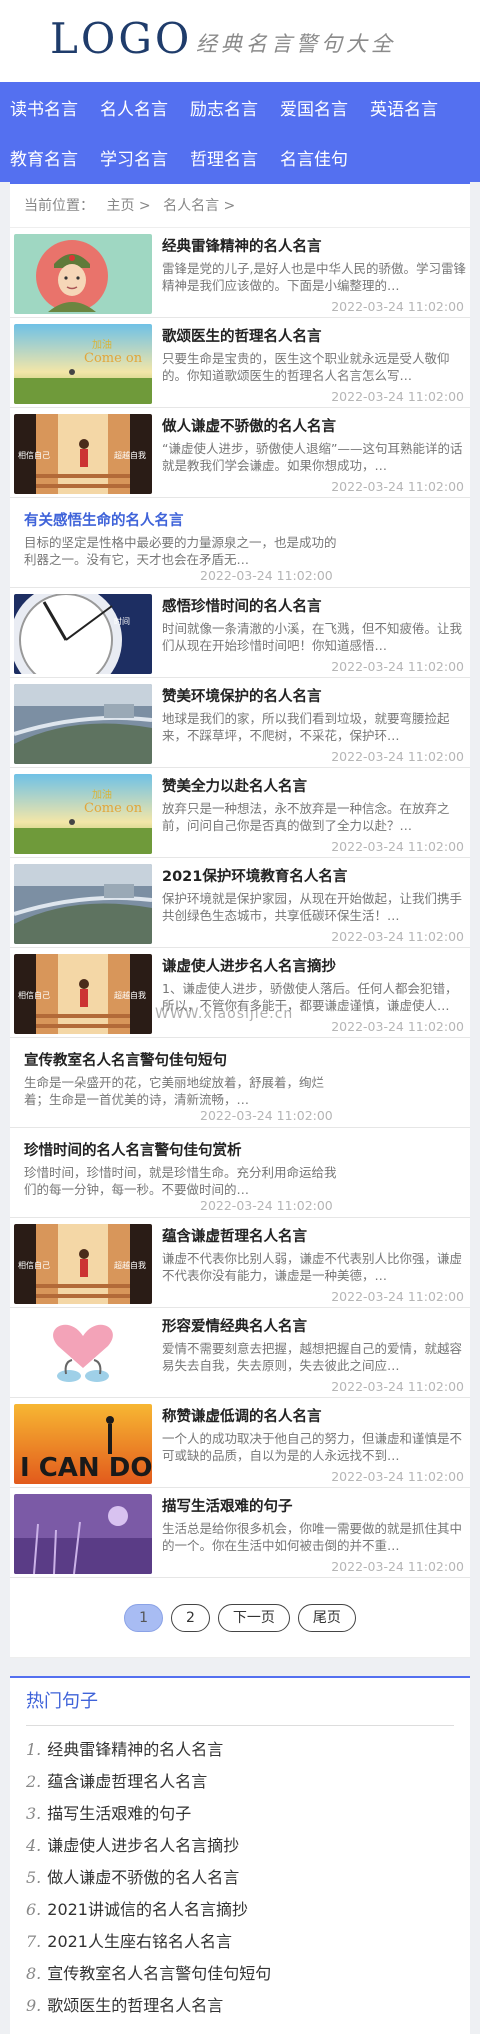 This screenshot has width=480, height=2034. Describe the element at coordinates (404, 107) in the screenshot. I see `nav-item-5: 英语名言` at that location.